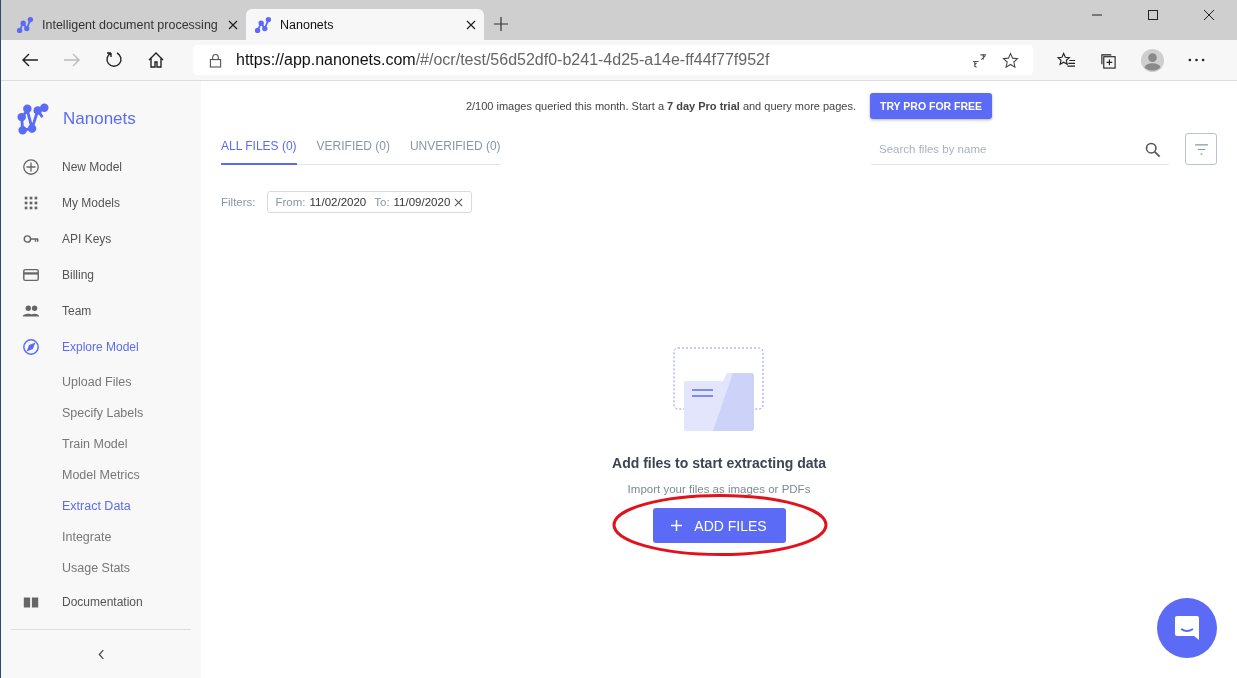  I want to click on browser-tab: Intelligent document processing, so click(127, 24).